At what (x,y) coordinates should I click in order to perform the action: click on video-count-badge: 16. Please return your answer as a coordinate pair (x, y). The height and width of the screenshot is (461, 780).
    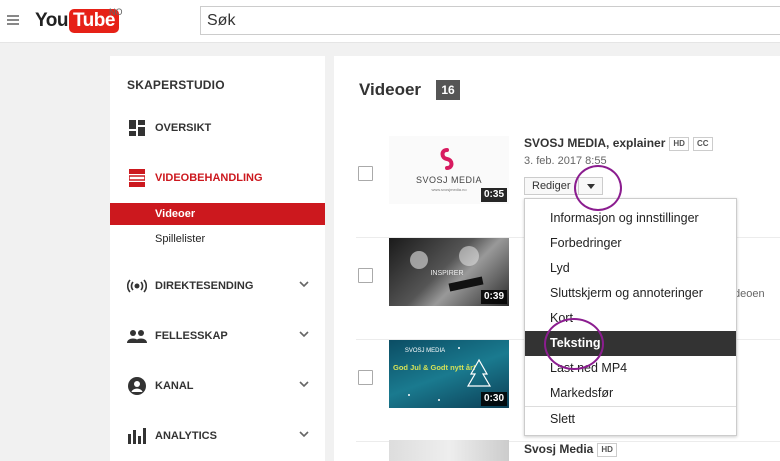
    Looking at the image, I should click on (448, 90).